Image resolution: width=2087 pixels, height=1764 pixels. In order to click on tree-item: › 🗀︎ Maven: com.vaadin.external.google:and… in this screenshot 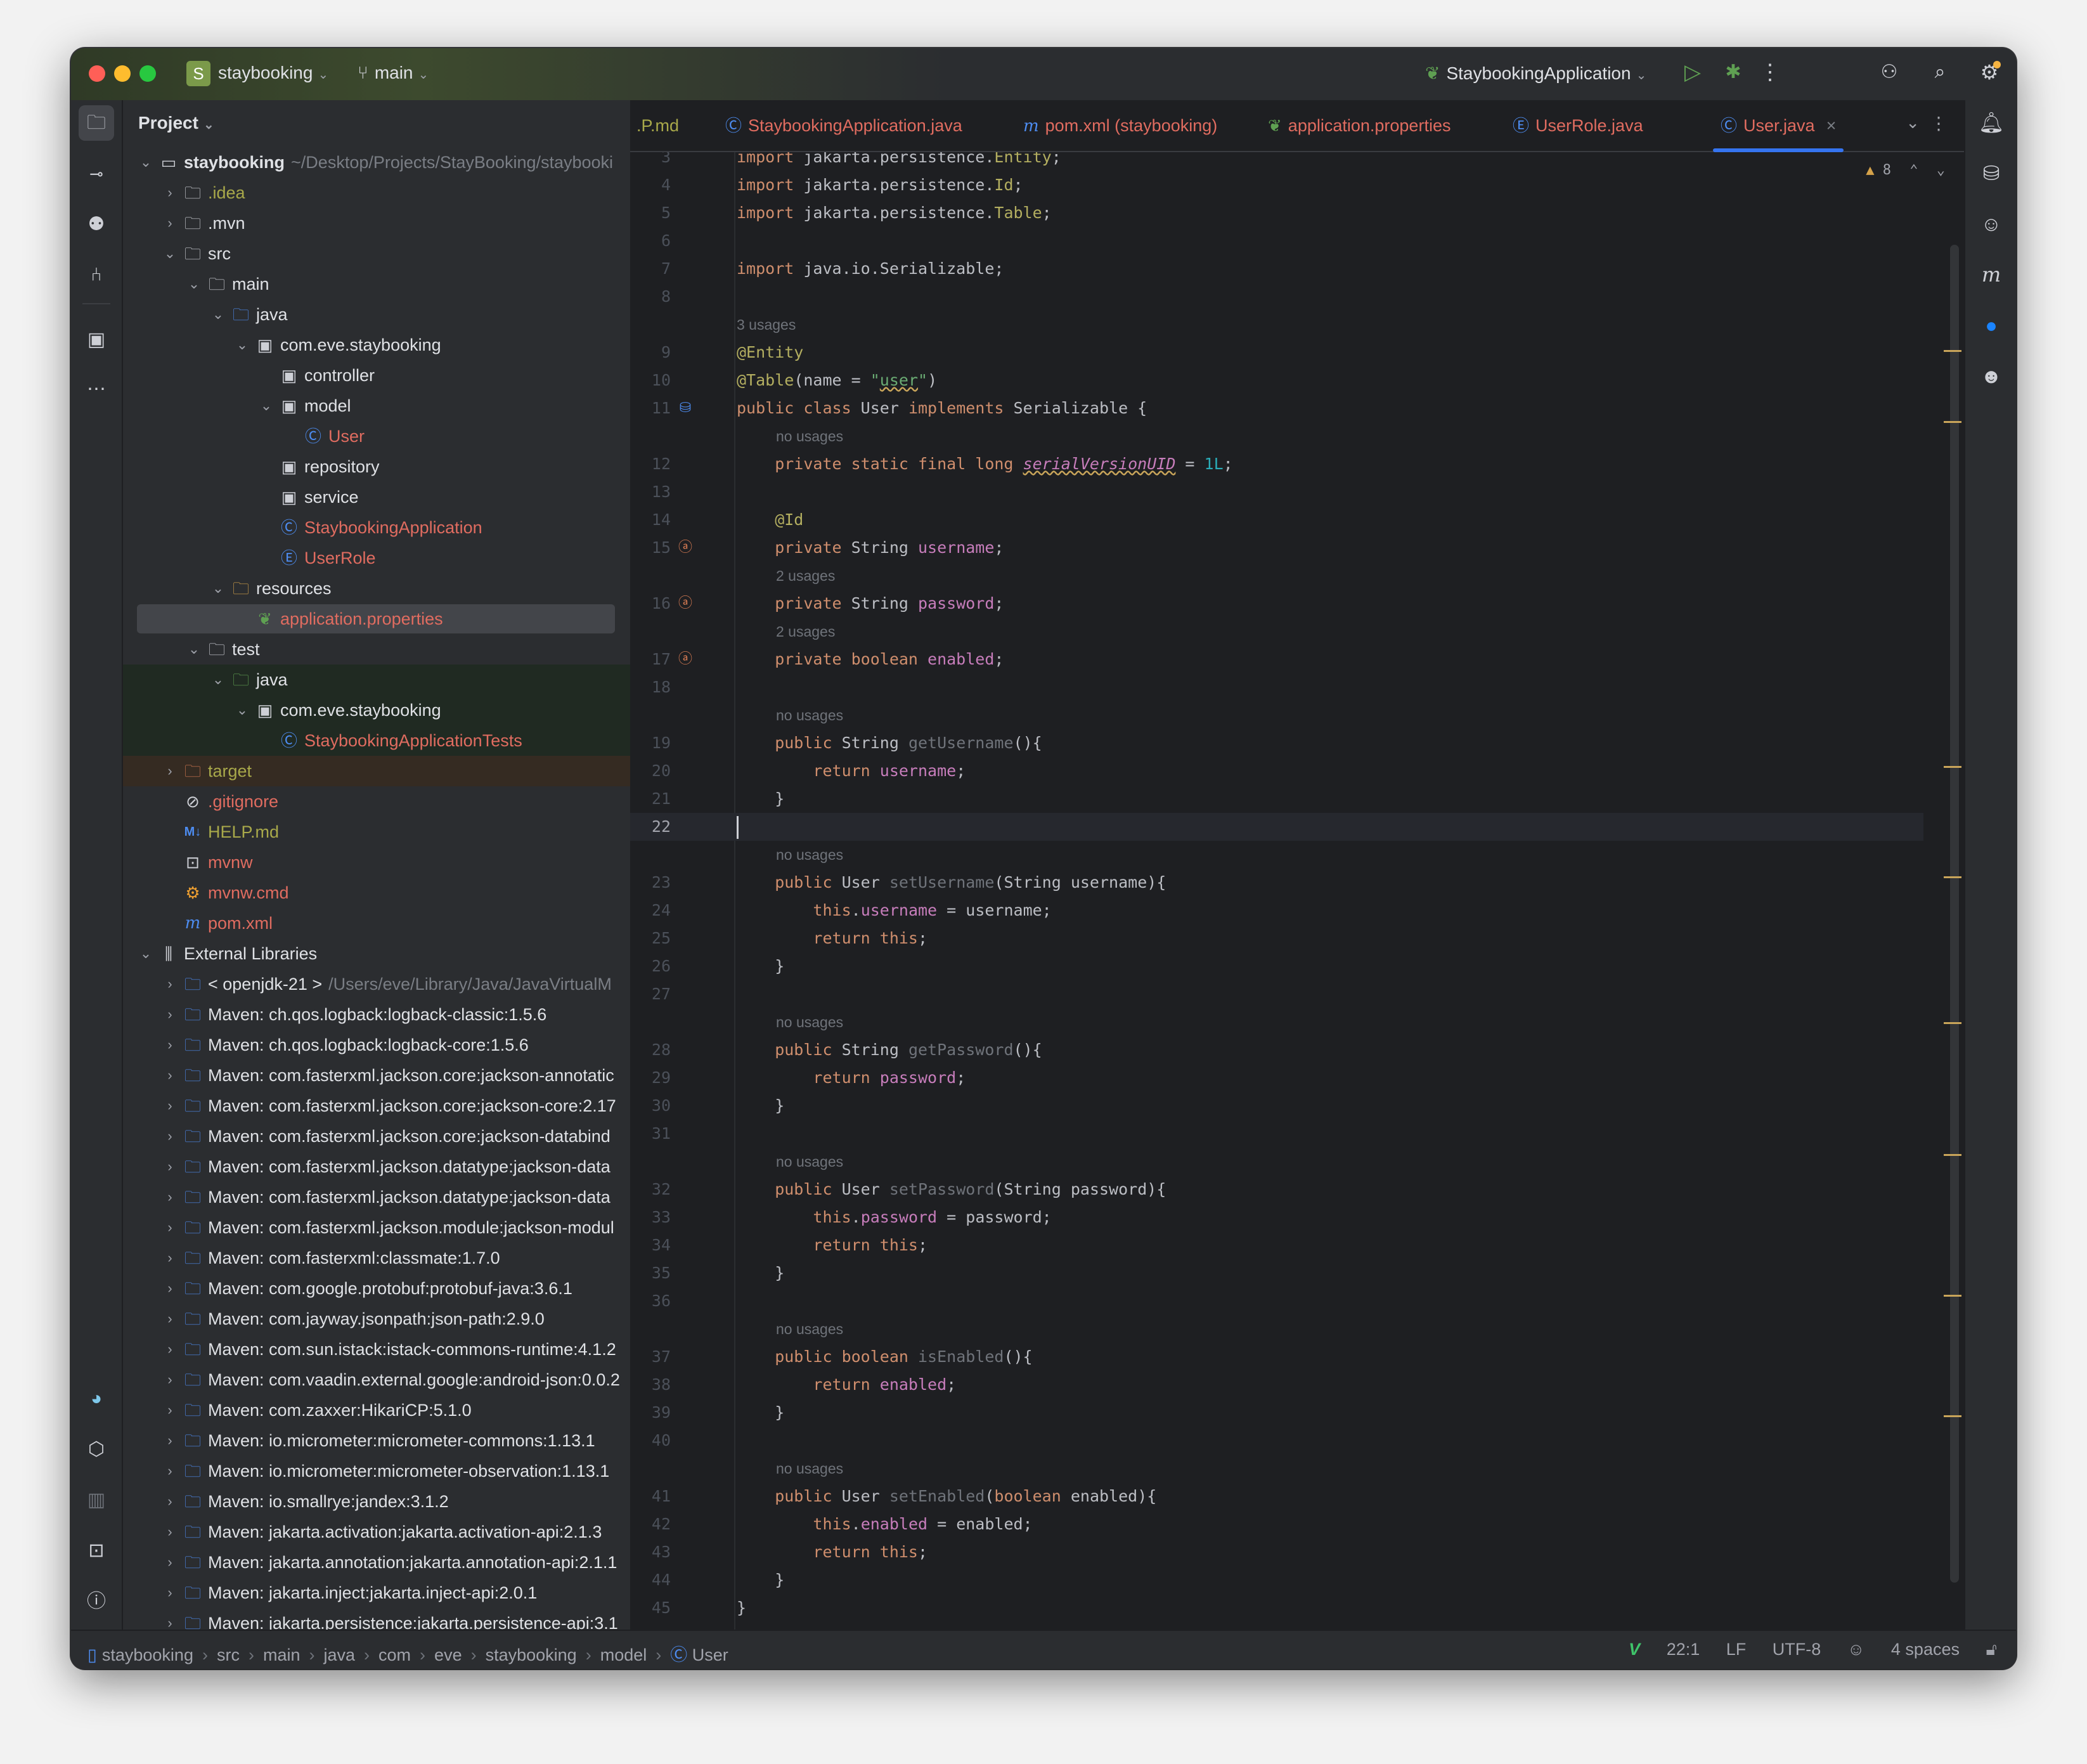, I will do `click(376, 1380)`.